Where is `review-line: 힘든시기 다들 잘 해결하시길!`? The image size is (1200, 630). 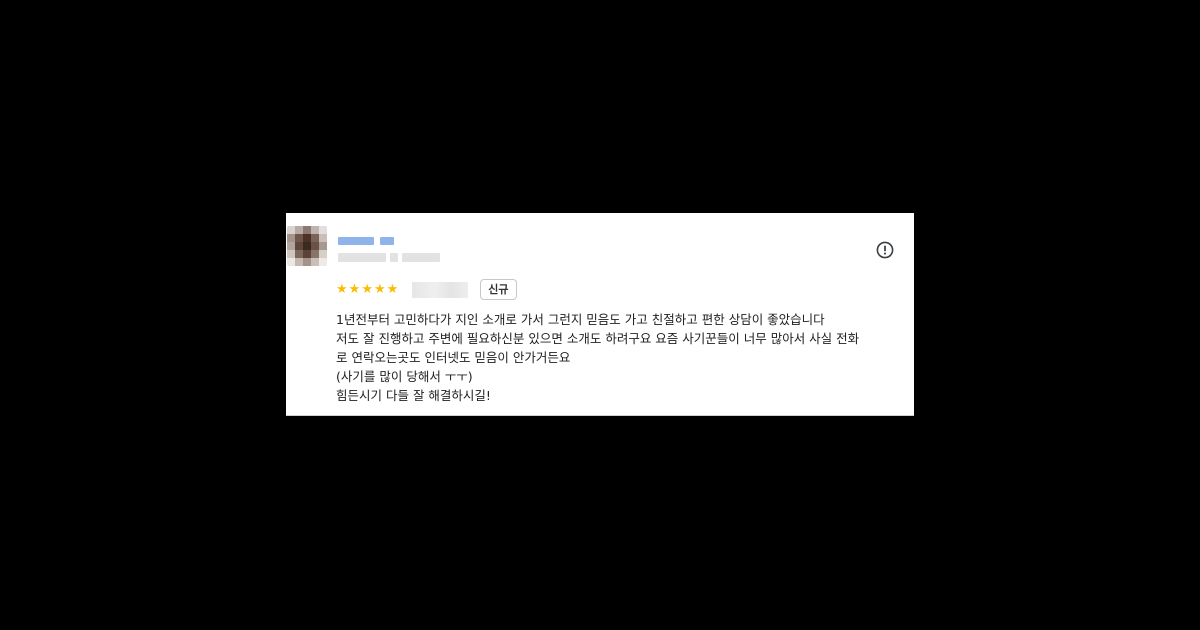 review-line: 힘든시기 다들 잘 해결하시길! is located at coordinates (413, 395).